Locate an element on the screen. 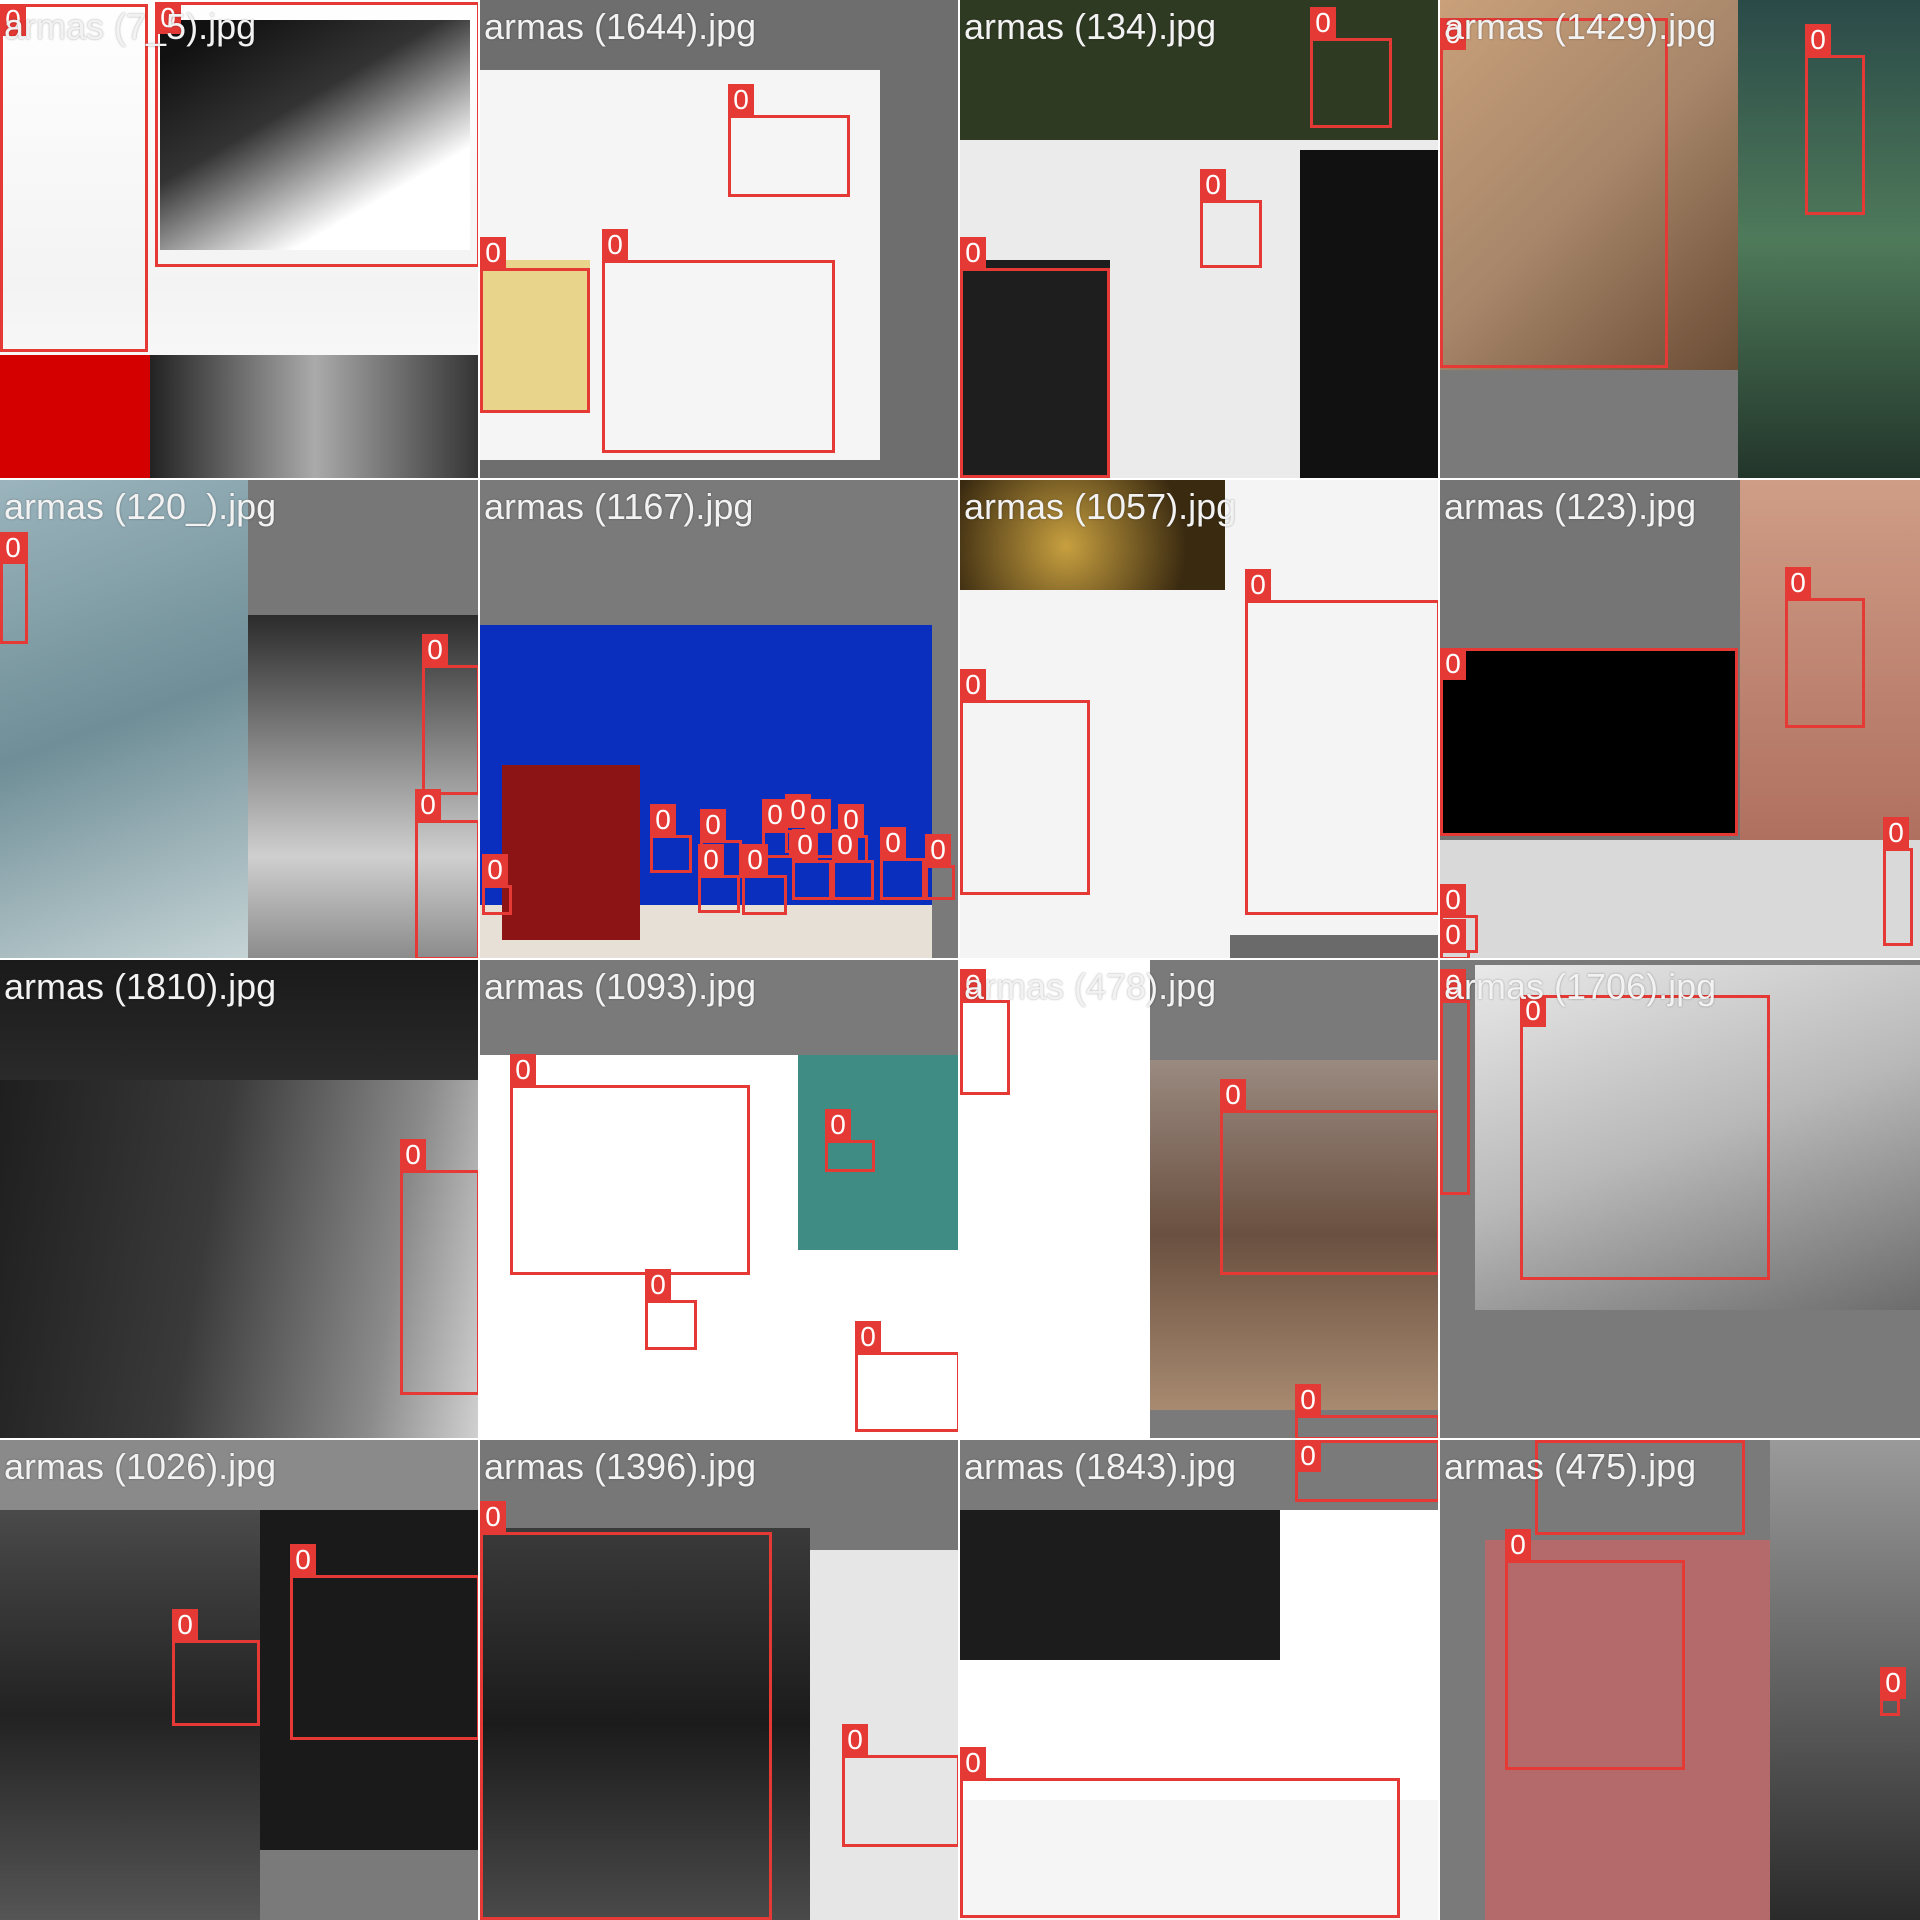 Image resolution: width=1920 pixels, height=1920 pixels. mosaic-tile: armas (134).jpg 0 0 0 is located at coordinates (1200, 240).